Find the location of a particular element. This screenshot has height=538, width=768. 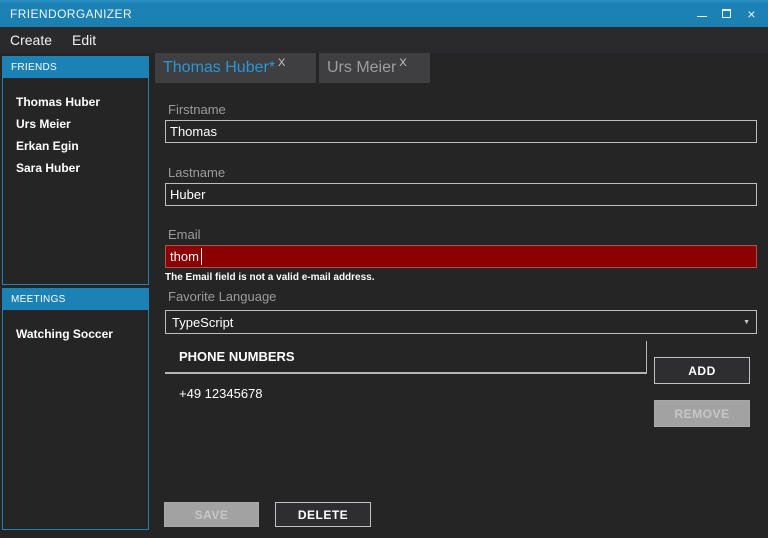

chevron-down-icon: ▼ is located at coordinates (746, 322).